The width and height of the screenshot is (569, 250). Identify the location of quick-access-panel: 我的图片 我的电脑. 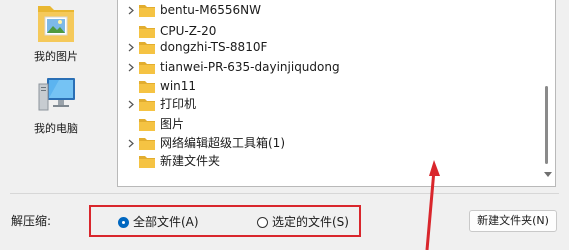
(56, 90).